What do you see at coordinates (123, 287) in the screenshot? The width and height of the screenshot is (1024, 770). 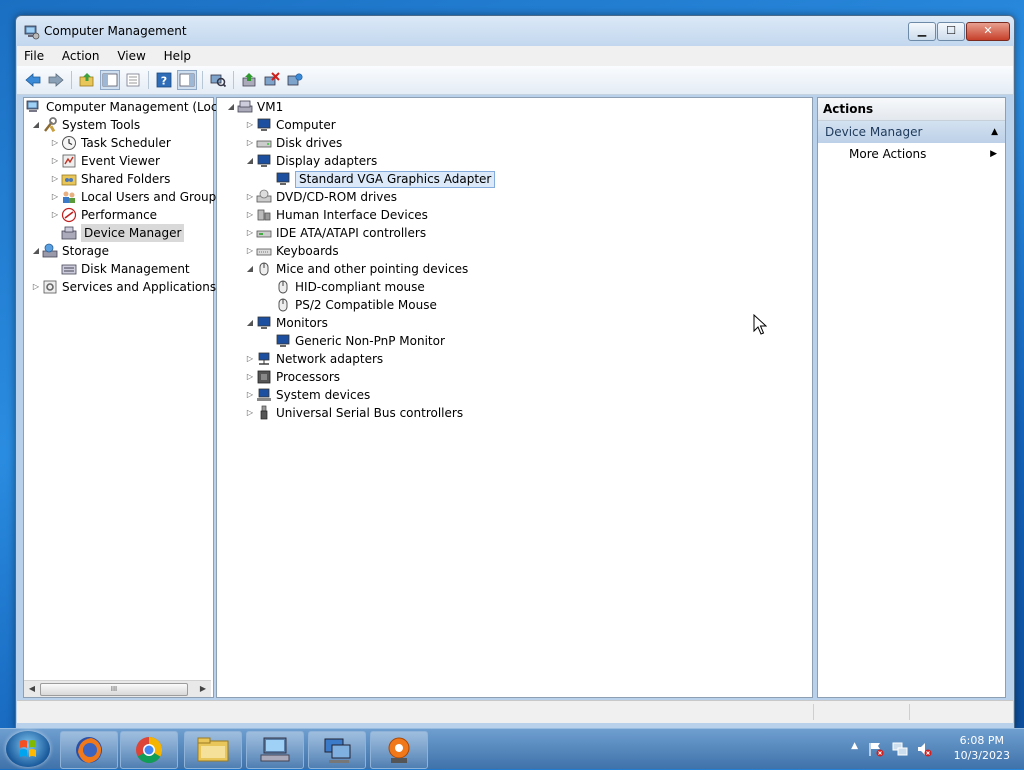 I see `tree-item-services-applications: ▷ Services and Applications` at bounding box center [123, 287].